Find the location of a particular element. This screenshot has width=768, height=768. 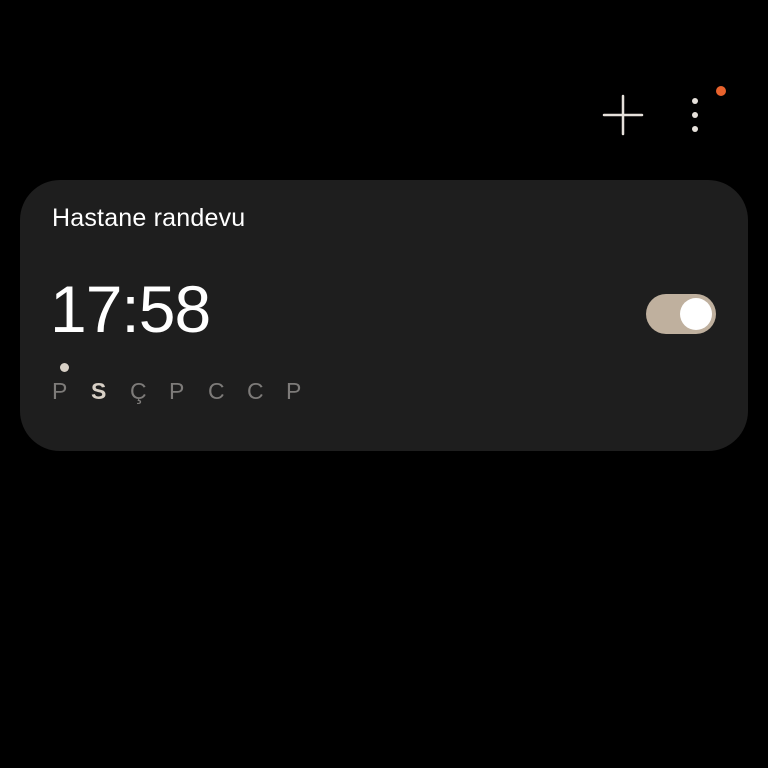

repeat-days: P S Ç P C C P is located at coordinates (188, 391).